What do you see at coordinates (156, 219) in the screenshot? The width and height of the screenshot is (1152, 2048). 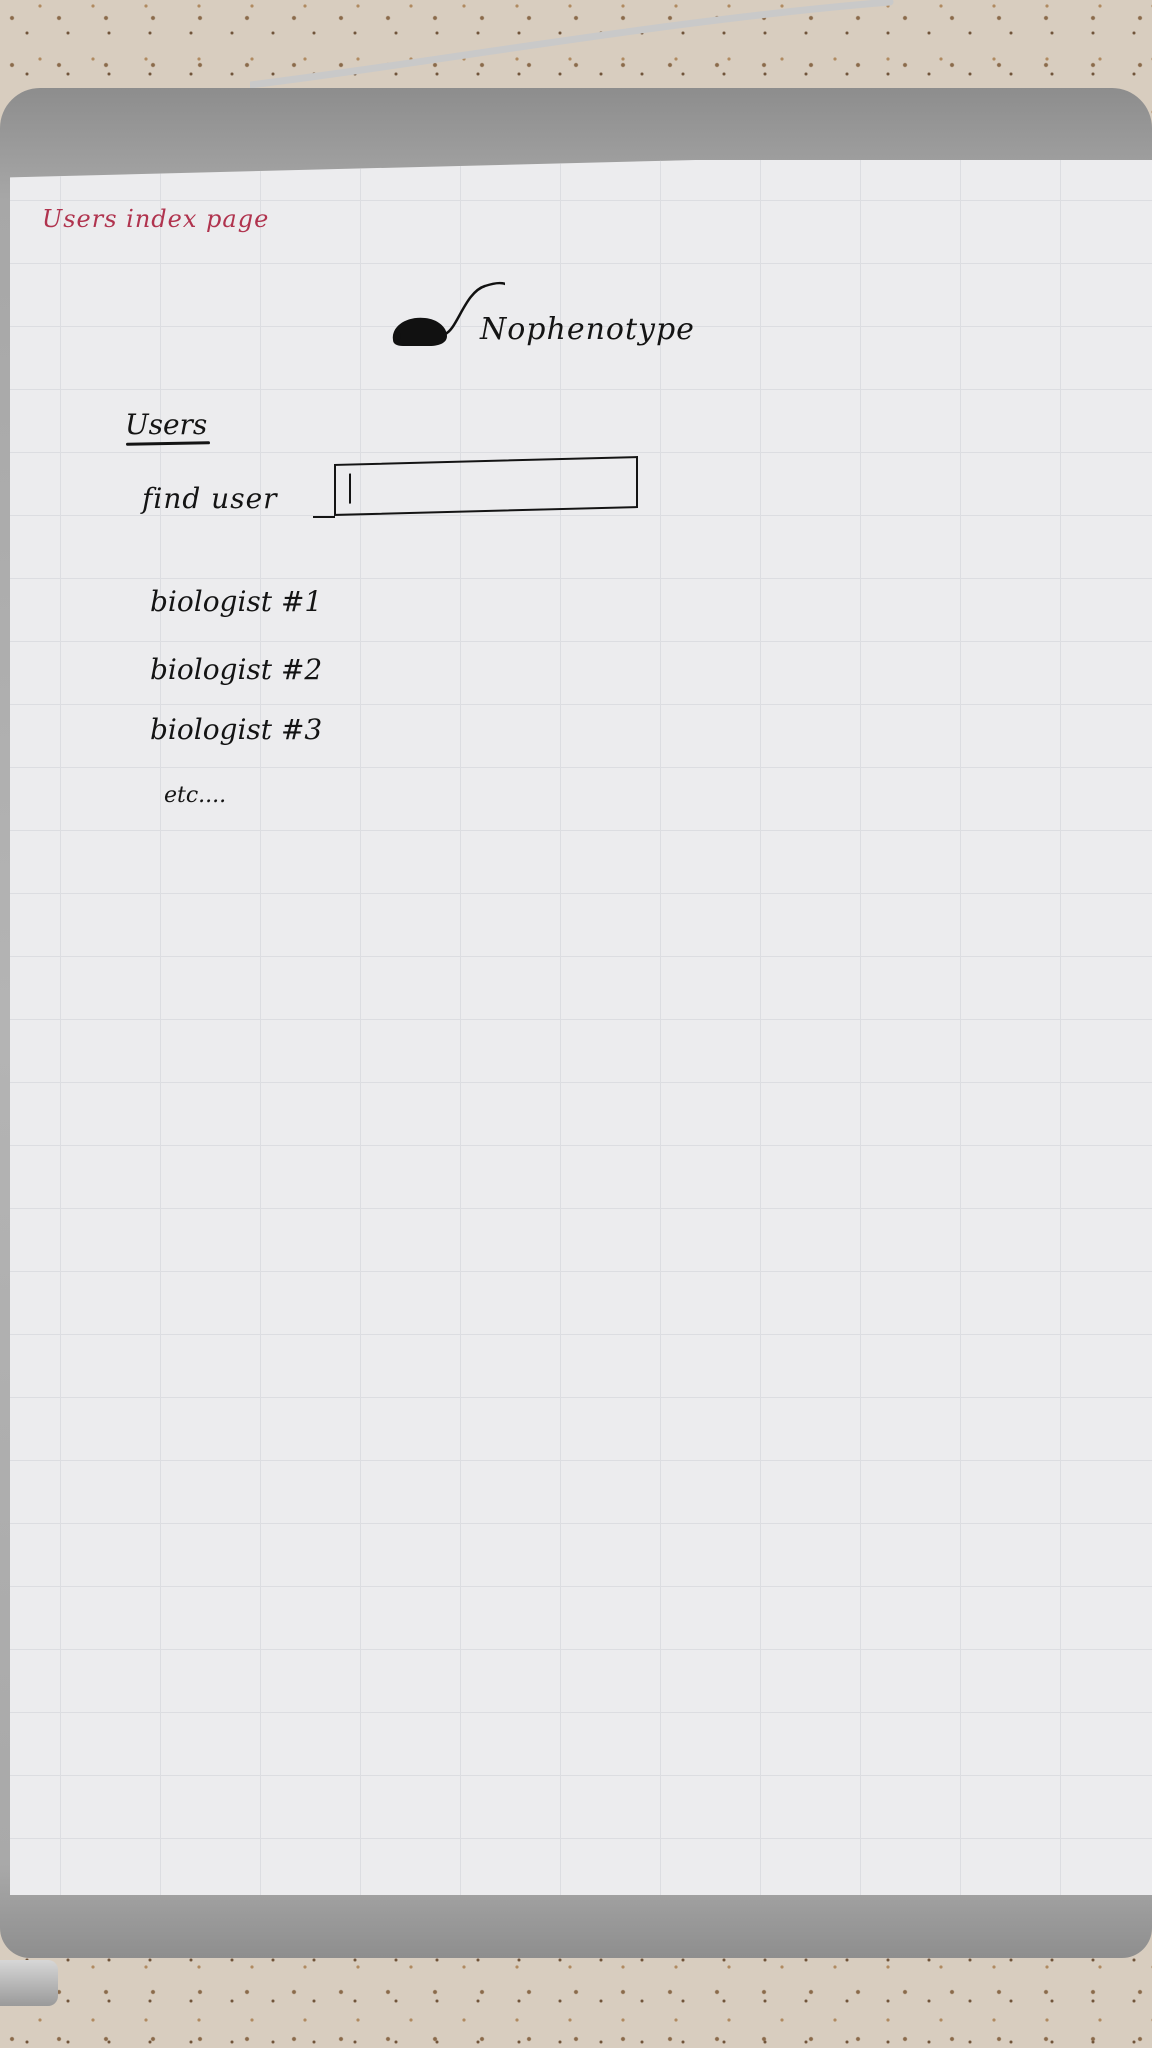 I see `page-caption: Users index page` at bounding box center [156, 219].